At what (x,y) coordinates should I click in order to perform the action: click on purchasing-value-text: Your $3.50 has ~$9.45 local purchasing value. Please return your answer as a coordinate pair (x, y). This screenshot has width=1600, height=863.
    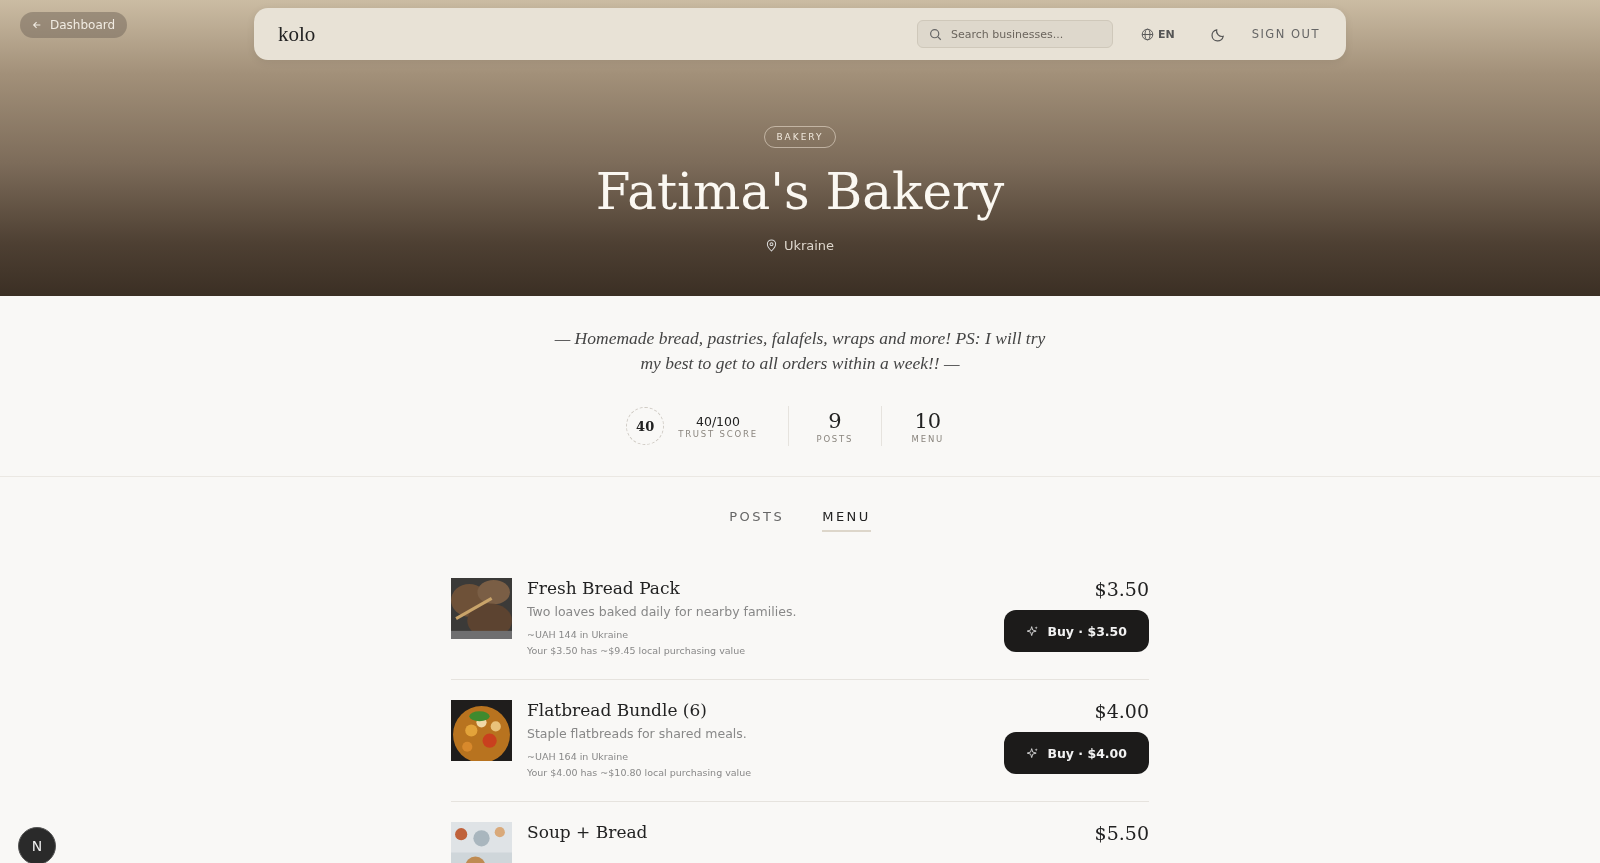
    Looking at the image, I should click on (636, 651).